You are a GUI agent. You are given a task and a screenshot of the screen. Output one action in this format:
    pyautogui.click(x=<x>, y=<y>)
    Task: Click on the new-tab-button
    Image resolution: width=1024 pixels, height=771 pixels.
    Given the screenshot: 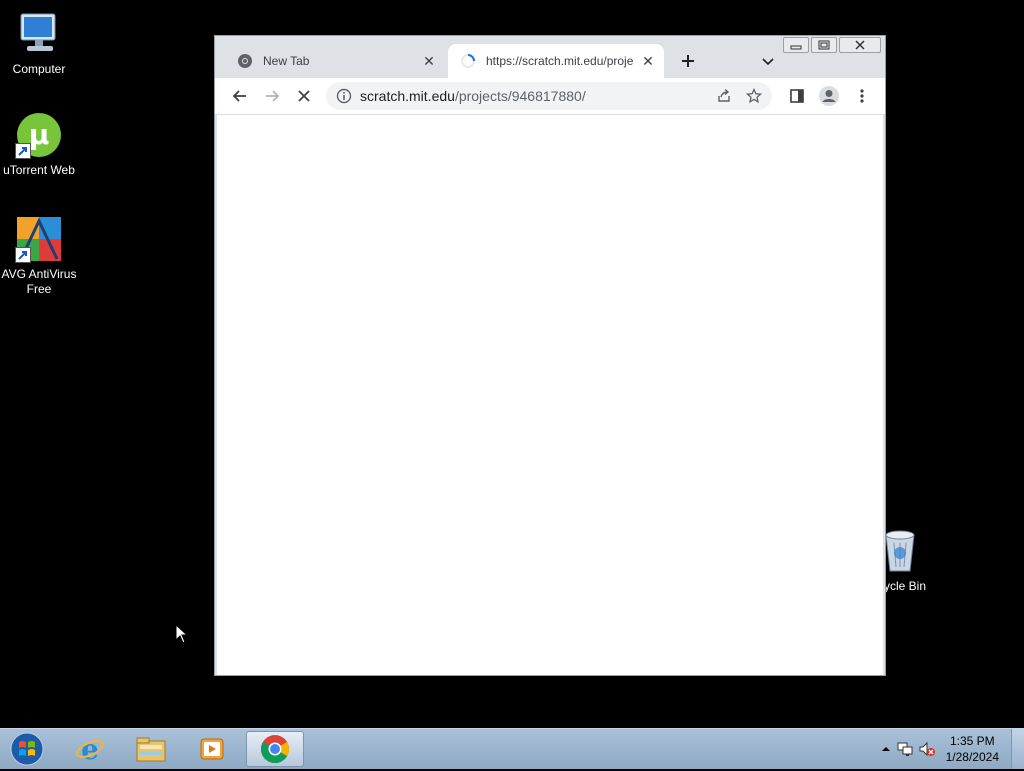 What is the action you would take?
    pyautogui.click(x=688, y=61)
    